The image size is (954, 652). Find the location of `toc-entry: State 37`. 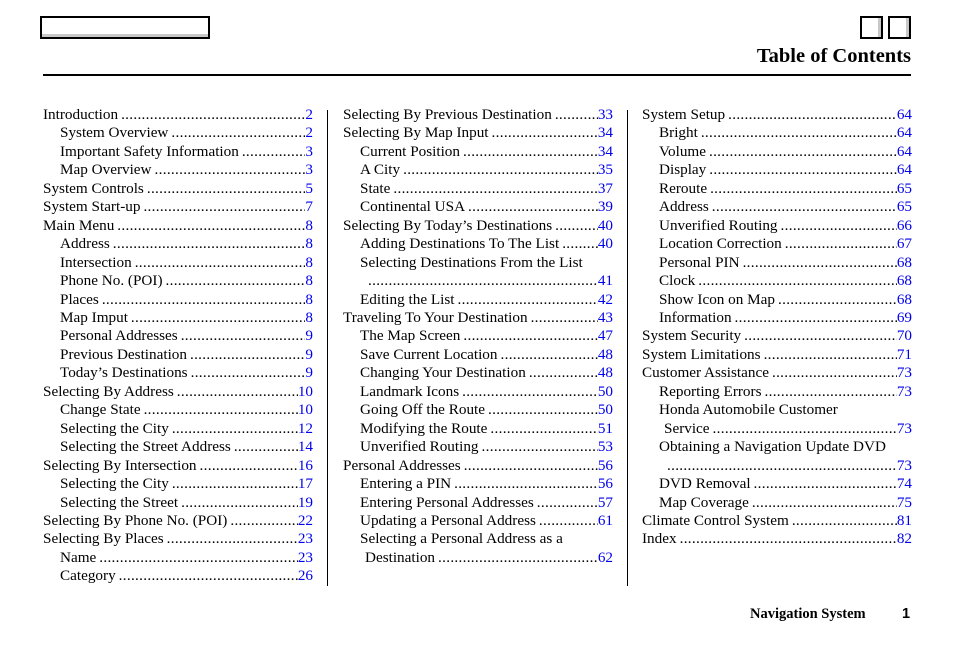

toc-entry: State 37 is located at coordinates (478, 189).